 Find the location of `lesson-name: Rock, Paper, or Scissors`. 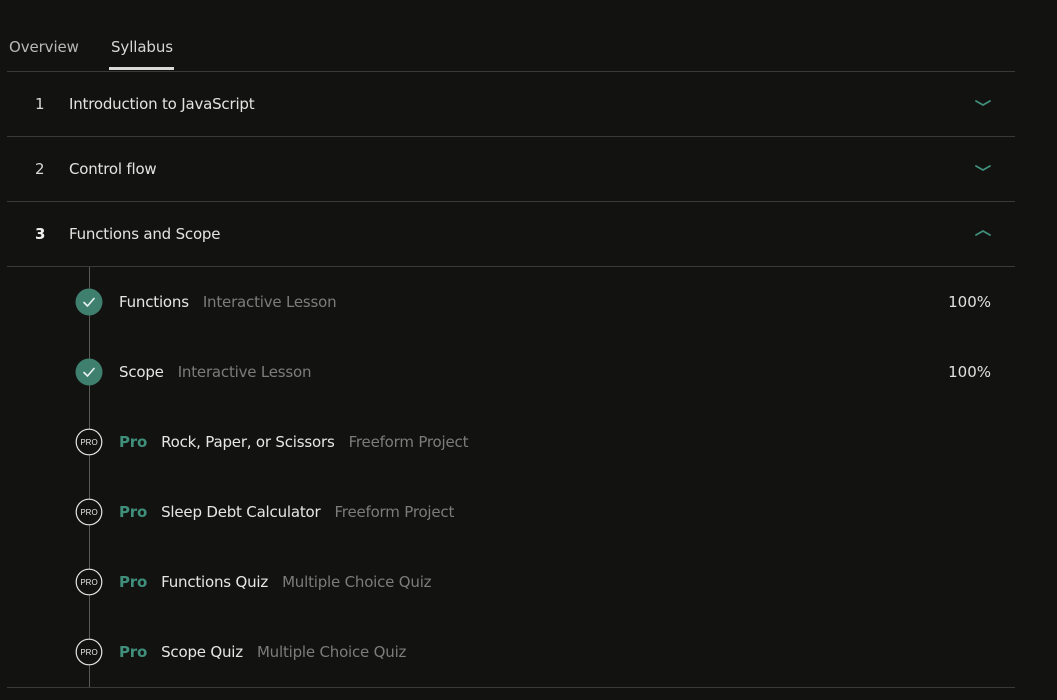

lesson-name: Rock, Paper, or Scissors is located at coordinates (248, 442).